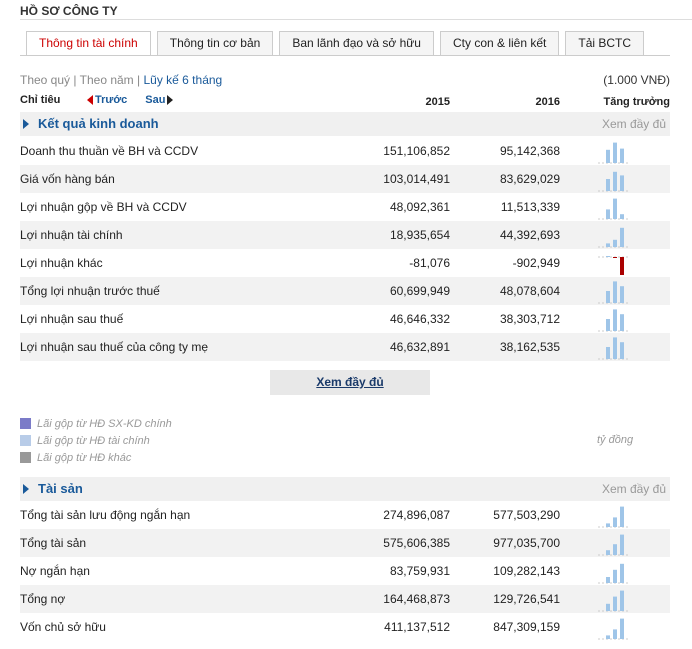  Describe the element at coordinates (345, 627) in the screenshot. I see `table-row: Vốn chủ sở hữu 411,137,512 847,309,159` at that location.